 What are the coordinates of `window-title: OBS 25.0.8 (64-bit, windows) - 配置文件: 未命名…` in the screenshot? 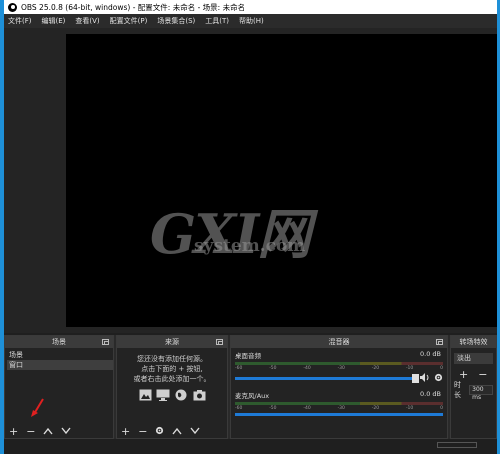 It's located at (133, 7).